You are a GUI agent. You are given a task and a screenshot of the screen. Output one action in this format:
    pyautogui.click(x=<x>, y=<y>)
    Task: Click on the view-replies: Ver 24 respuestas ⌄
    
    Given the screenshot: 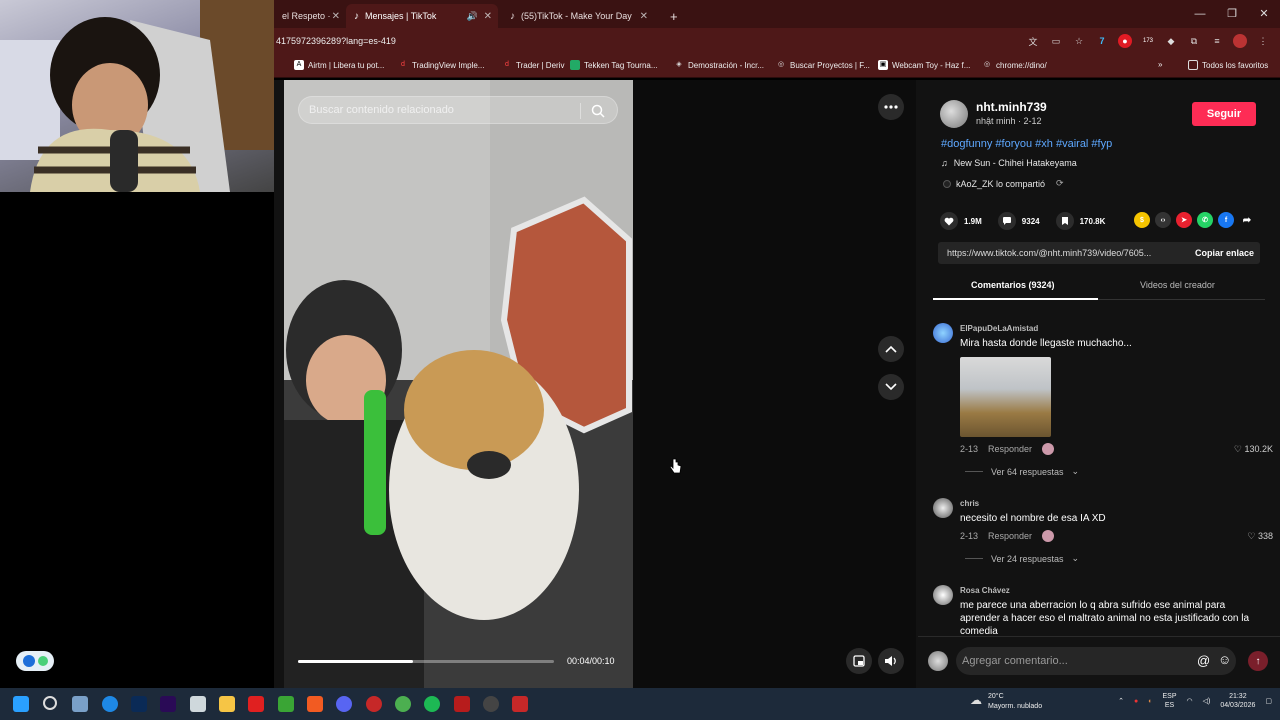 What is the action you would take?
    pyautogui.click(x=1022, y=558)
    